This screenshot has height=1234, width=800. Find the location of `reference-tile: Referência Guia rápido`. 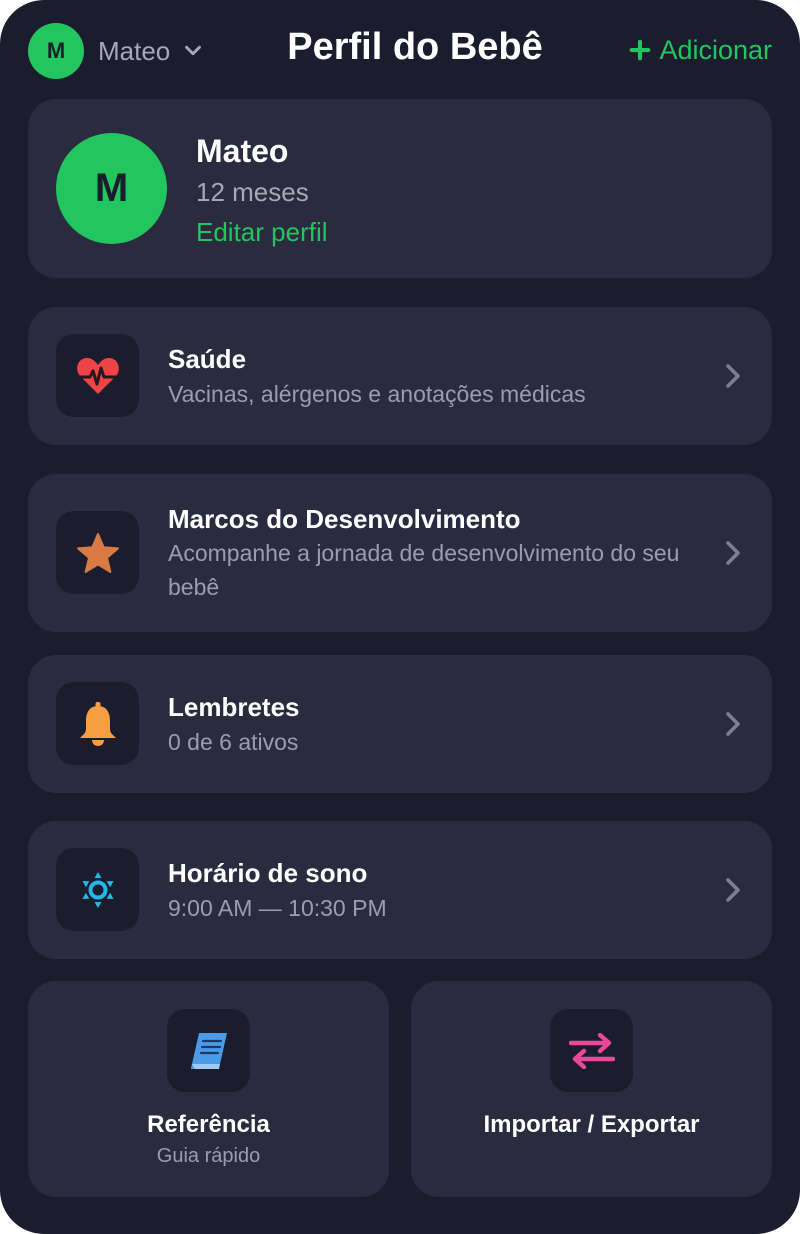

reference-tile: Referência Guia rápido is located at coordinates (208, 1089).